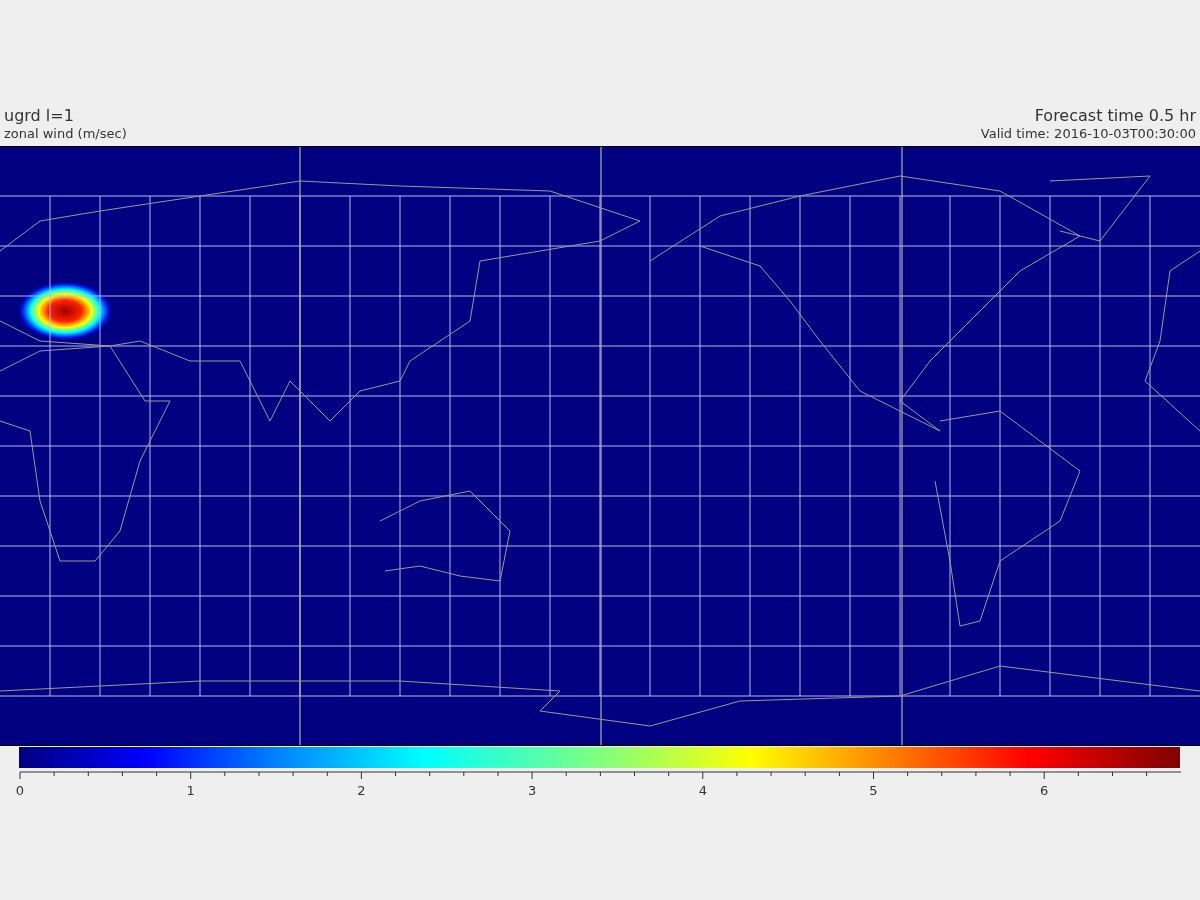  What do you see at coordinates (1044, 790) in the screenshot?
I see `tick-label: 6` at bounding box center [1044, 790].